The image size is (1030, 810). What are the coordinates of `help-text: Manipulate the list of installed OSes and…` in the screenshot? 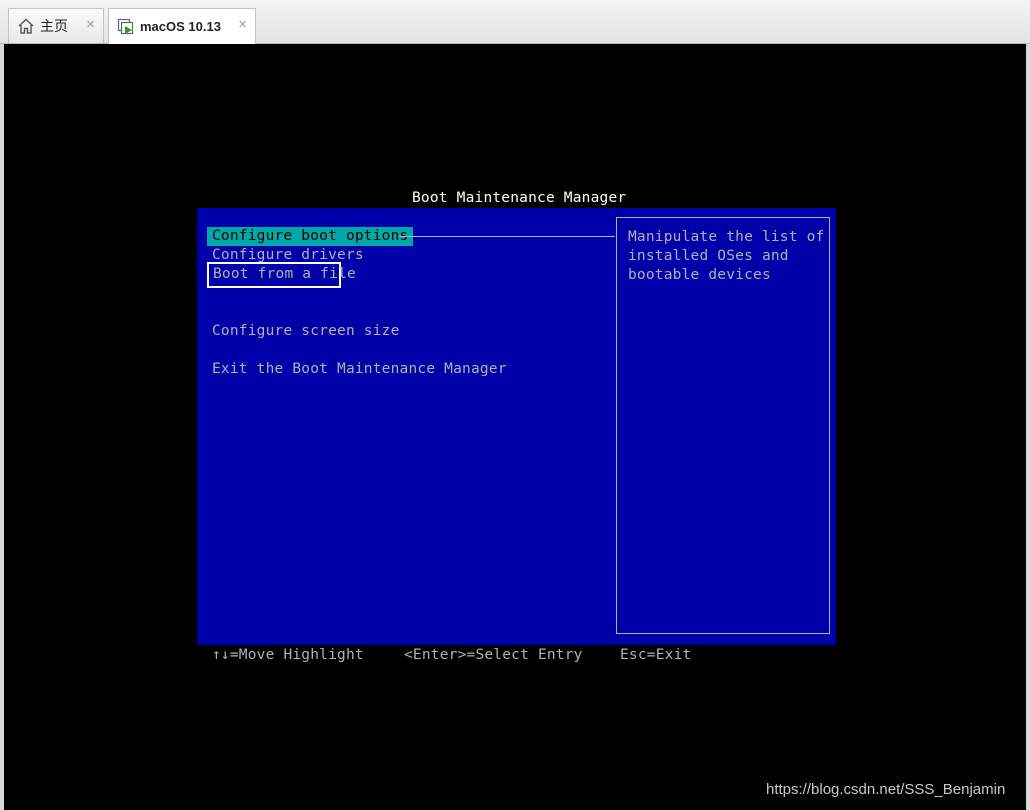 It's located at (726, 256).